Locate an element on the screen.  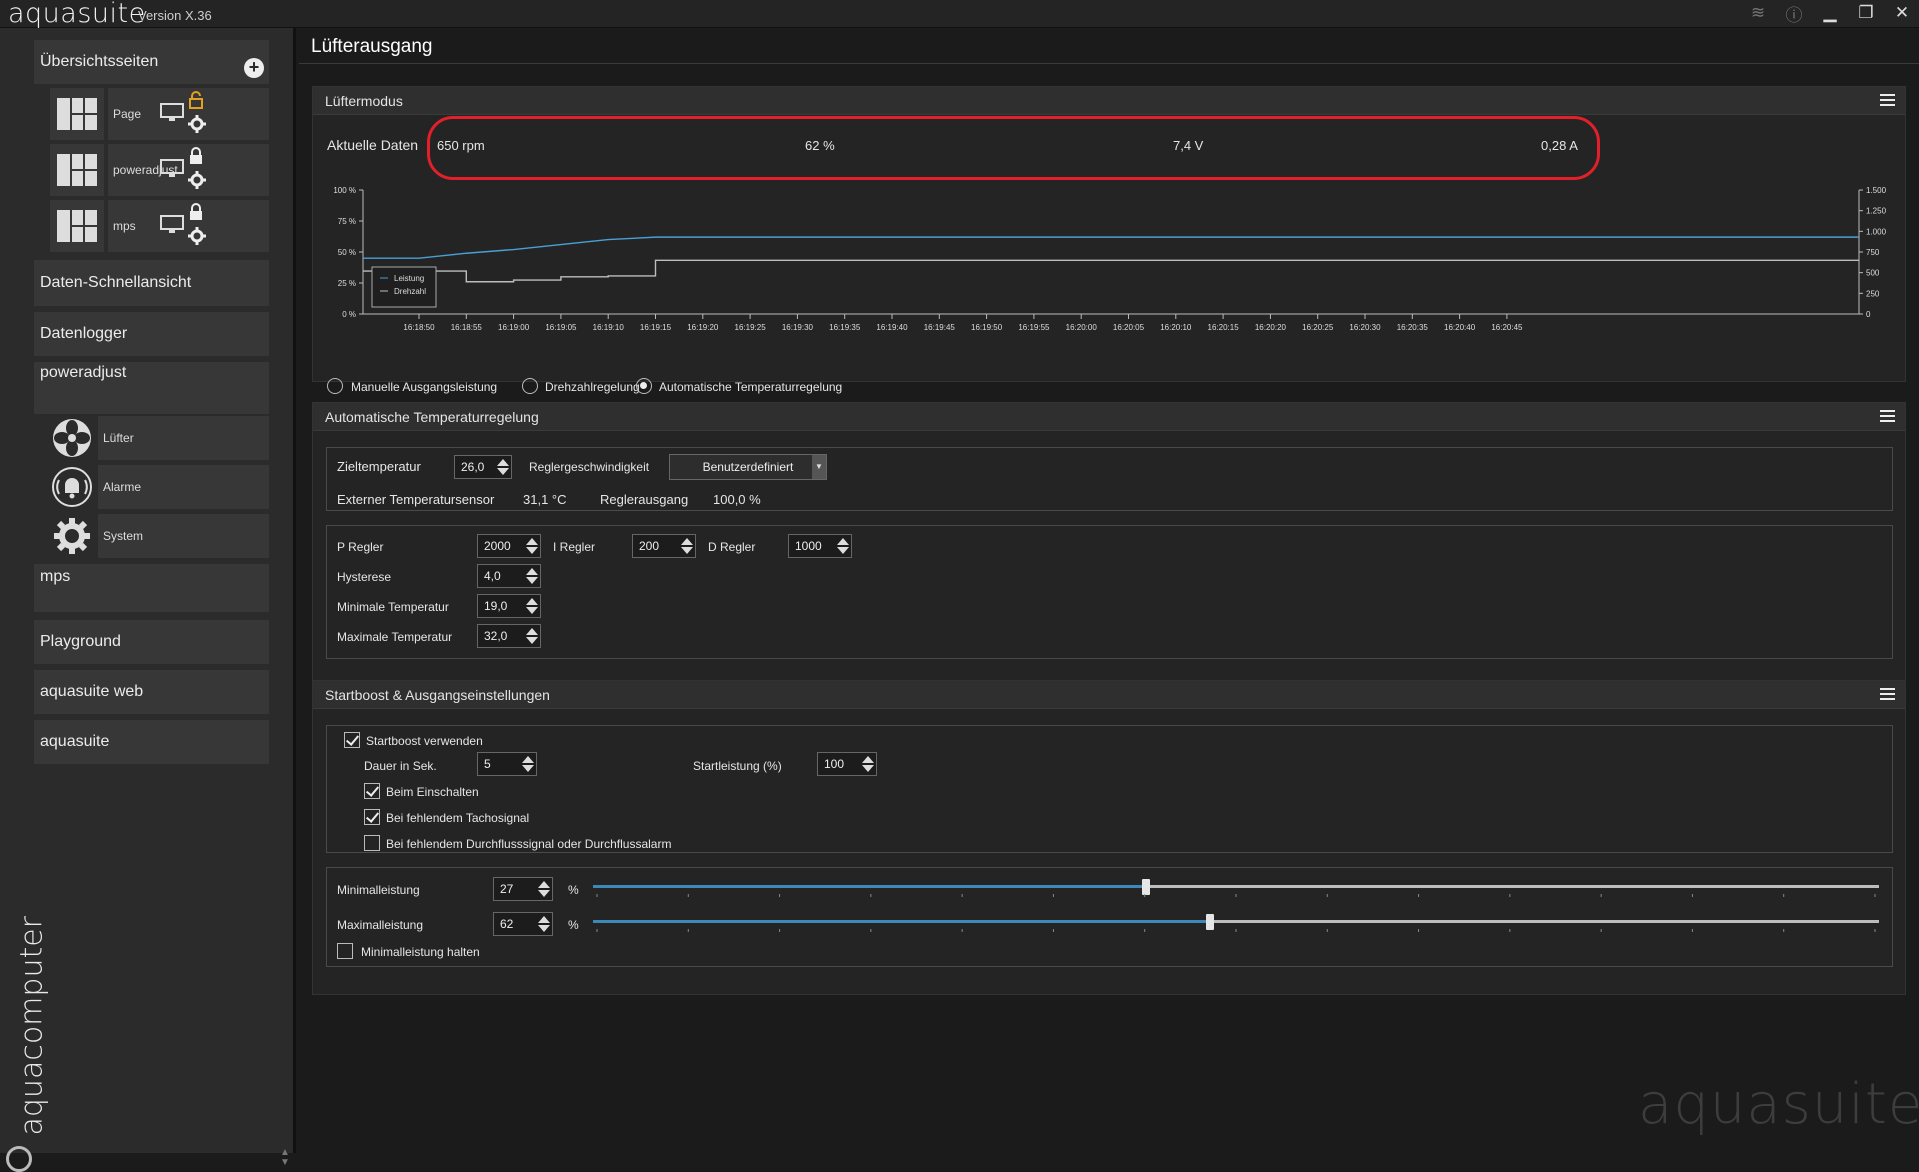
sidebar-item-overview: Übersichtsseiten is located at coordinates (151, 62).